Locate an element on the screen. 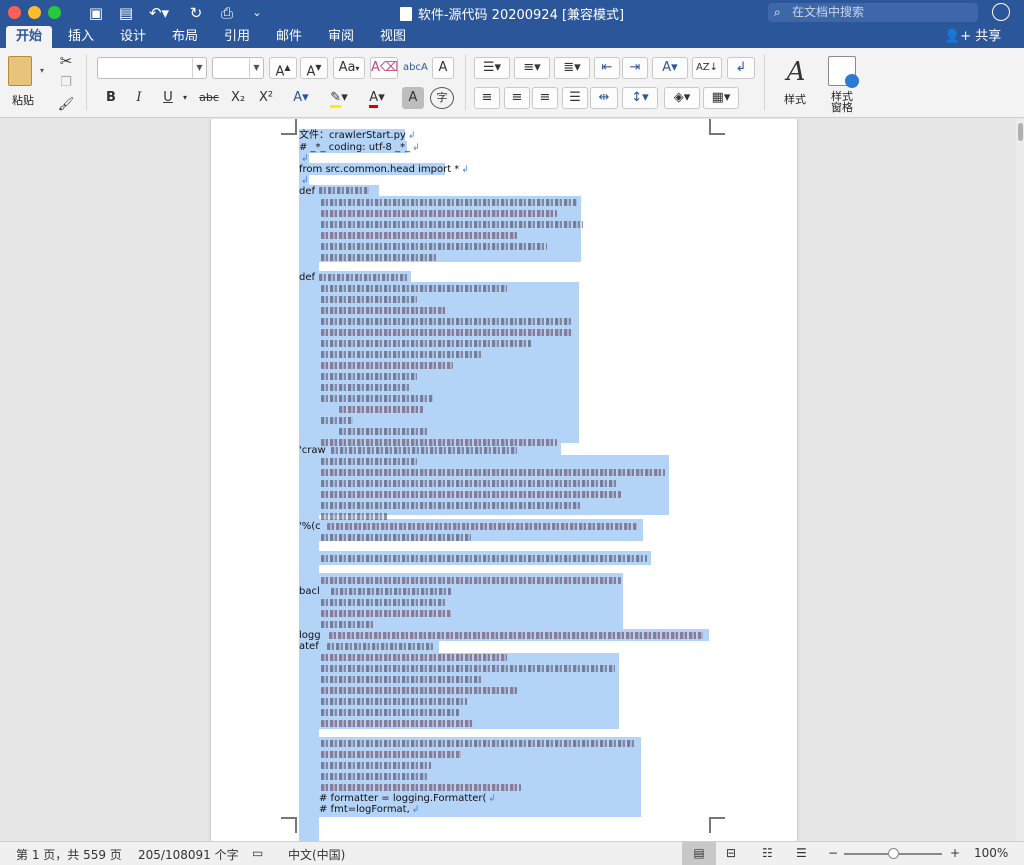 This screenshot has width=1024, height=865. distributed-icon: ⇹ is located at coordinates (604, 98).